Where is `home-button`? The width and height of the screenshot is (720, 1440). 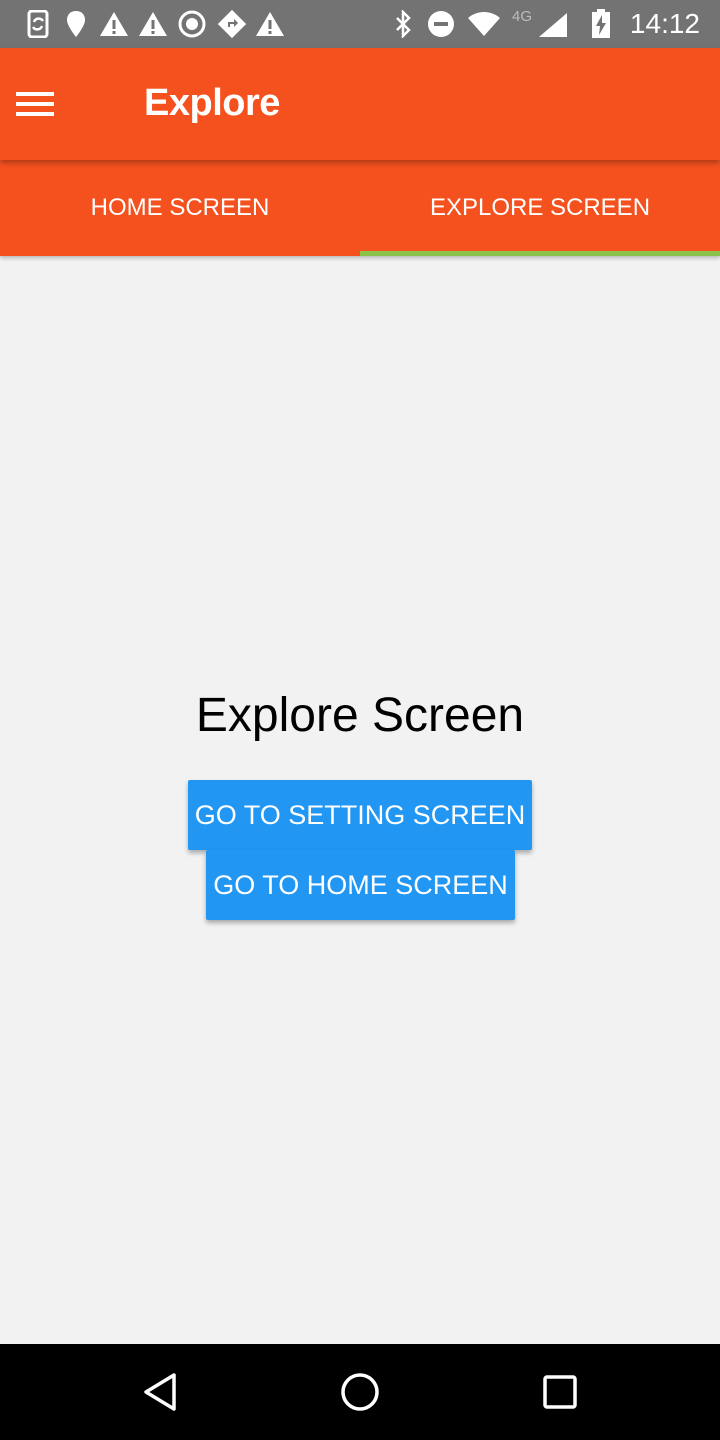
home-button is located at coordinates (360, 1392).